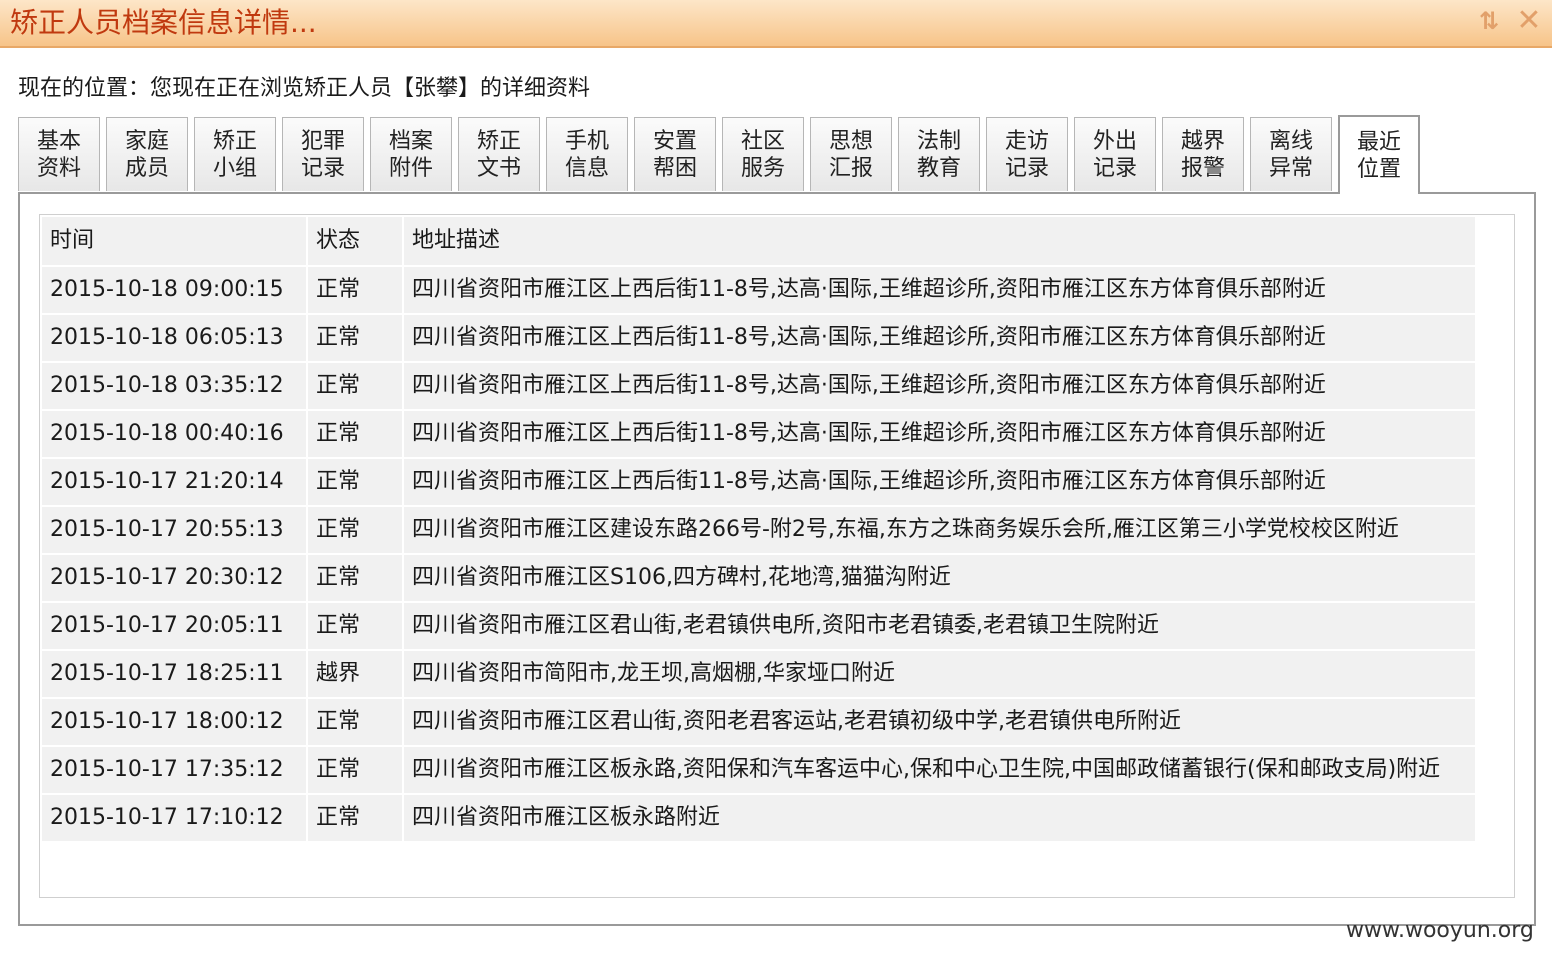 This screenshot has height=960, width=1552. I want to click on tab-label-line1: 法制, so click(938, 141).